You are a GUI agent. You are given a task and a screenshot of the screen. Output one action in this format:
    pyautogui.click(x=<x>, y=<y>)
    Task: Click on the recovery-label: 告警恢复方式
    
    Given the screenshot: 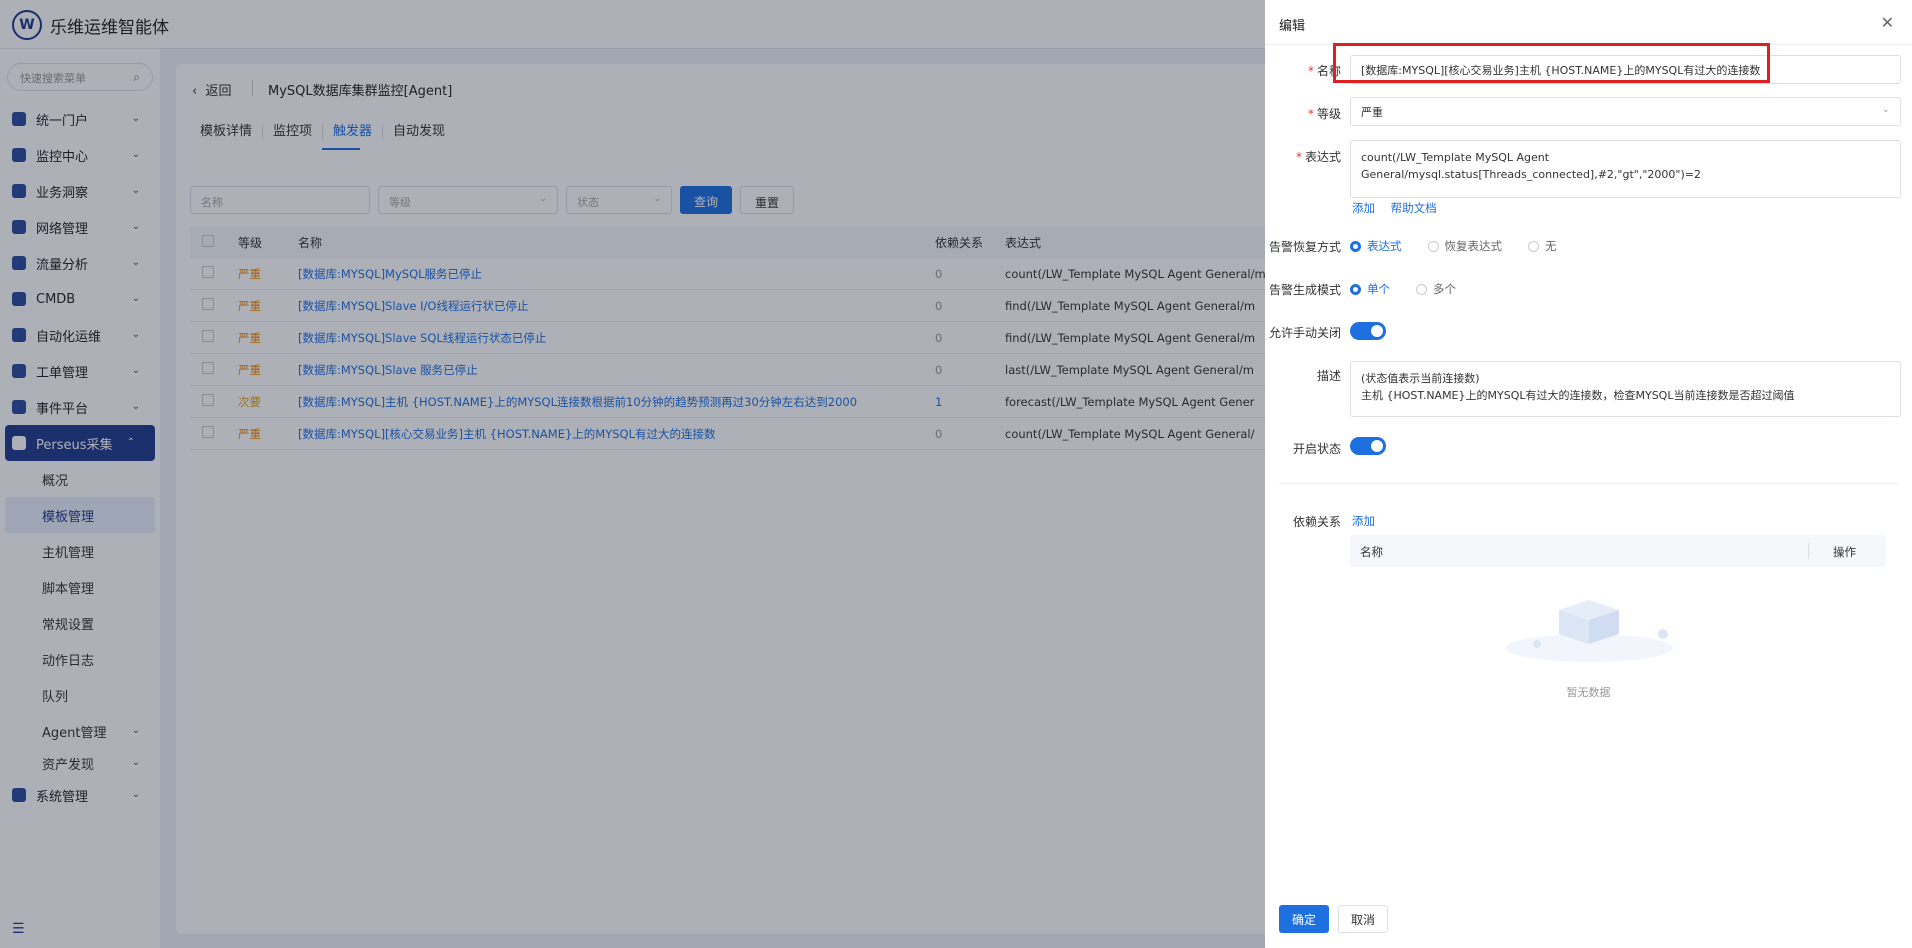 What is the action you would take?
    pyautogui.click(x=1304, y=247)
    